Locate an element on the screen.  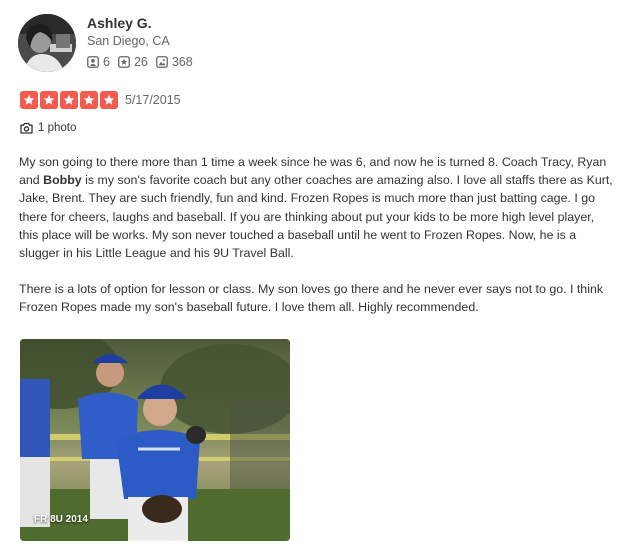
friends-stat: 6 is located at coordinates (98, 62).